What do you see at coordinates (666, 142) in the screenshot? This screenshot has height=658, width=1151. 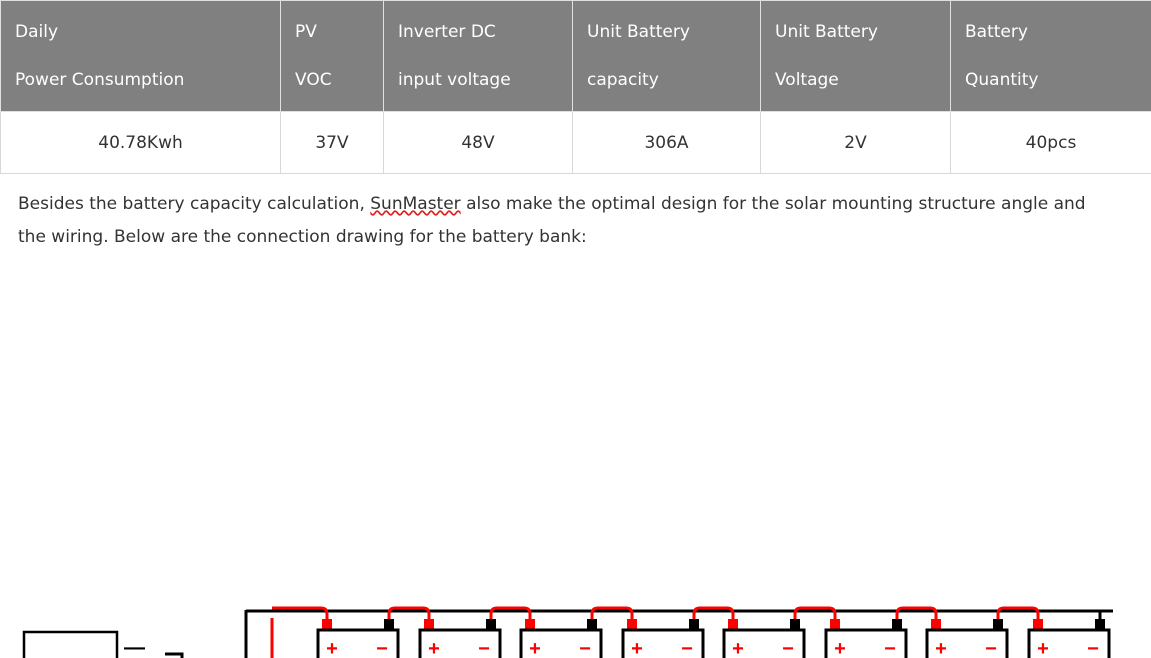 I see `cell-unit-battery-capacity: 306A` at bounding box center [666, 142].